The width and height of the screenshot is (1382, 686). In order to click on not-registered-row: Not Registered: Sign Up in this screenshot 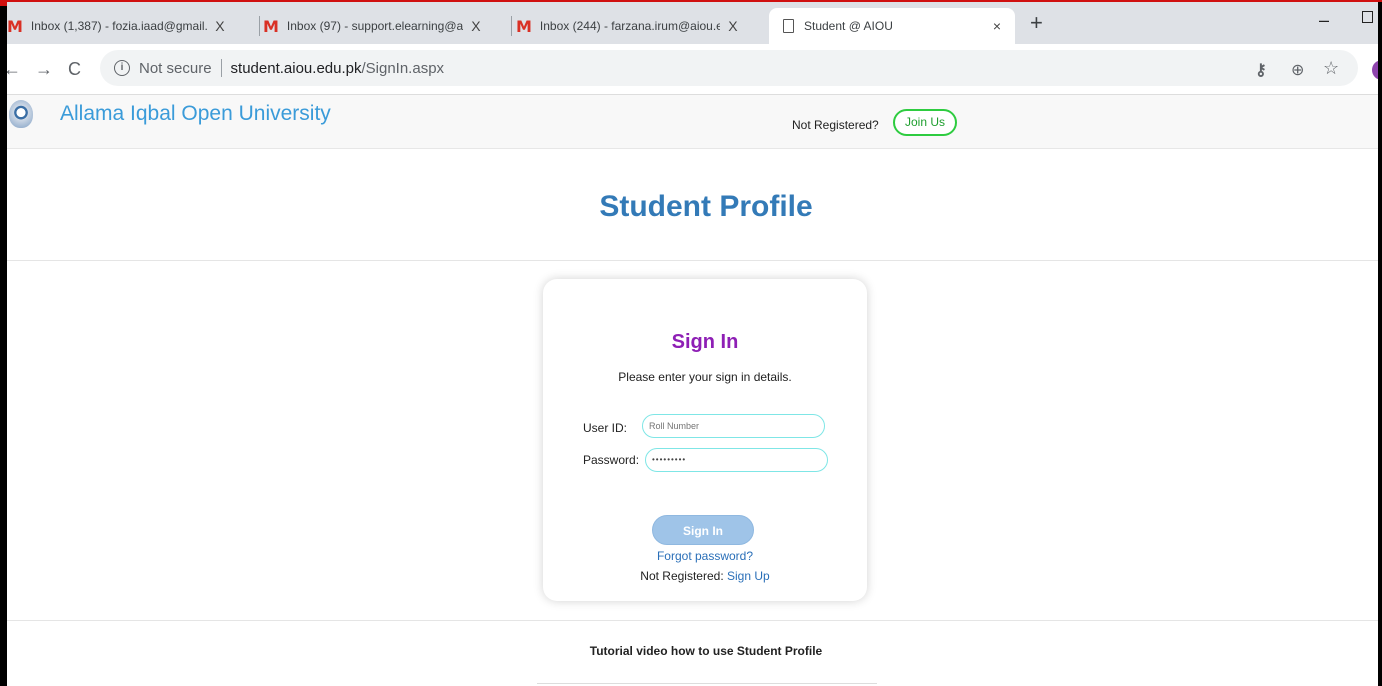, I will do `click(705, 576)`.